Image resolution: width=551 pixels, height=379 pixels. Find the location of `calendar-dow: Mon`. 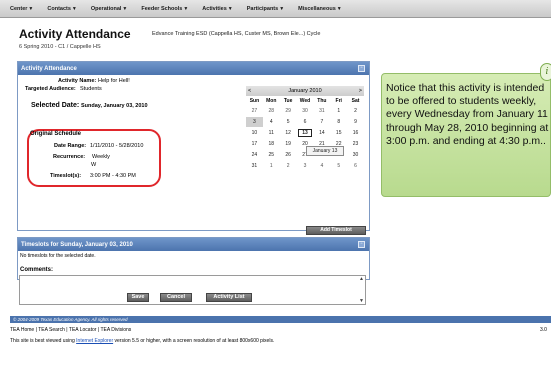

calendar-dow: Mon is located at coordinates (271, 101).